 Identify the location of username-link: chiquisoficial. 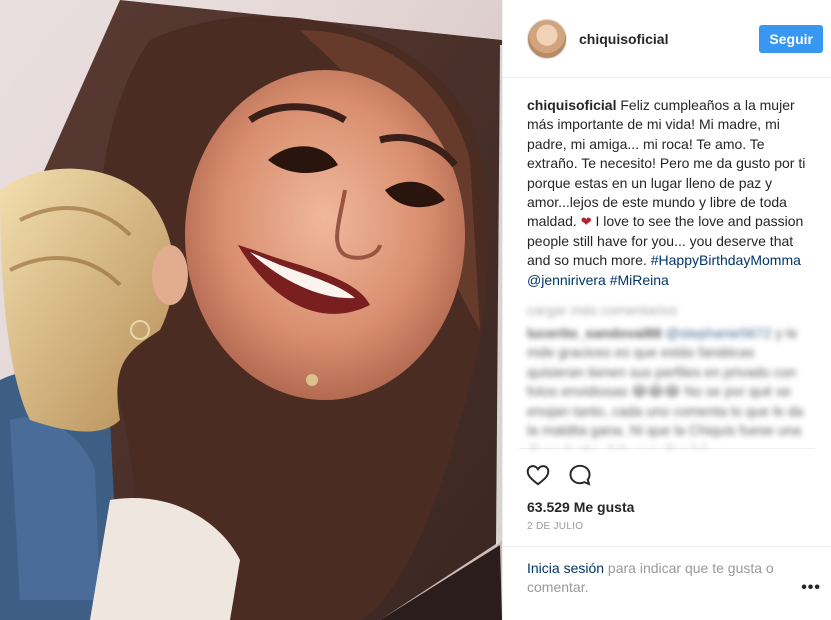
(669, 39).